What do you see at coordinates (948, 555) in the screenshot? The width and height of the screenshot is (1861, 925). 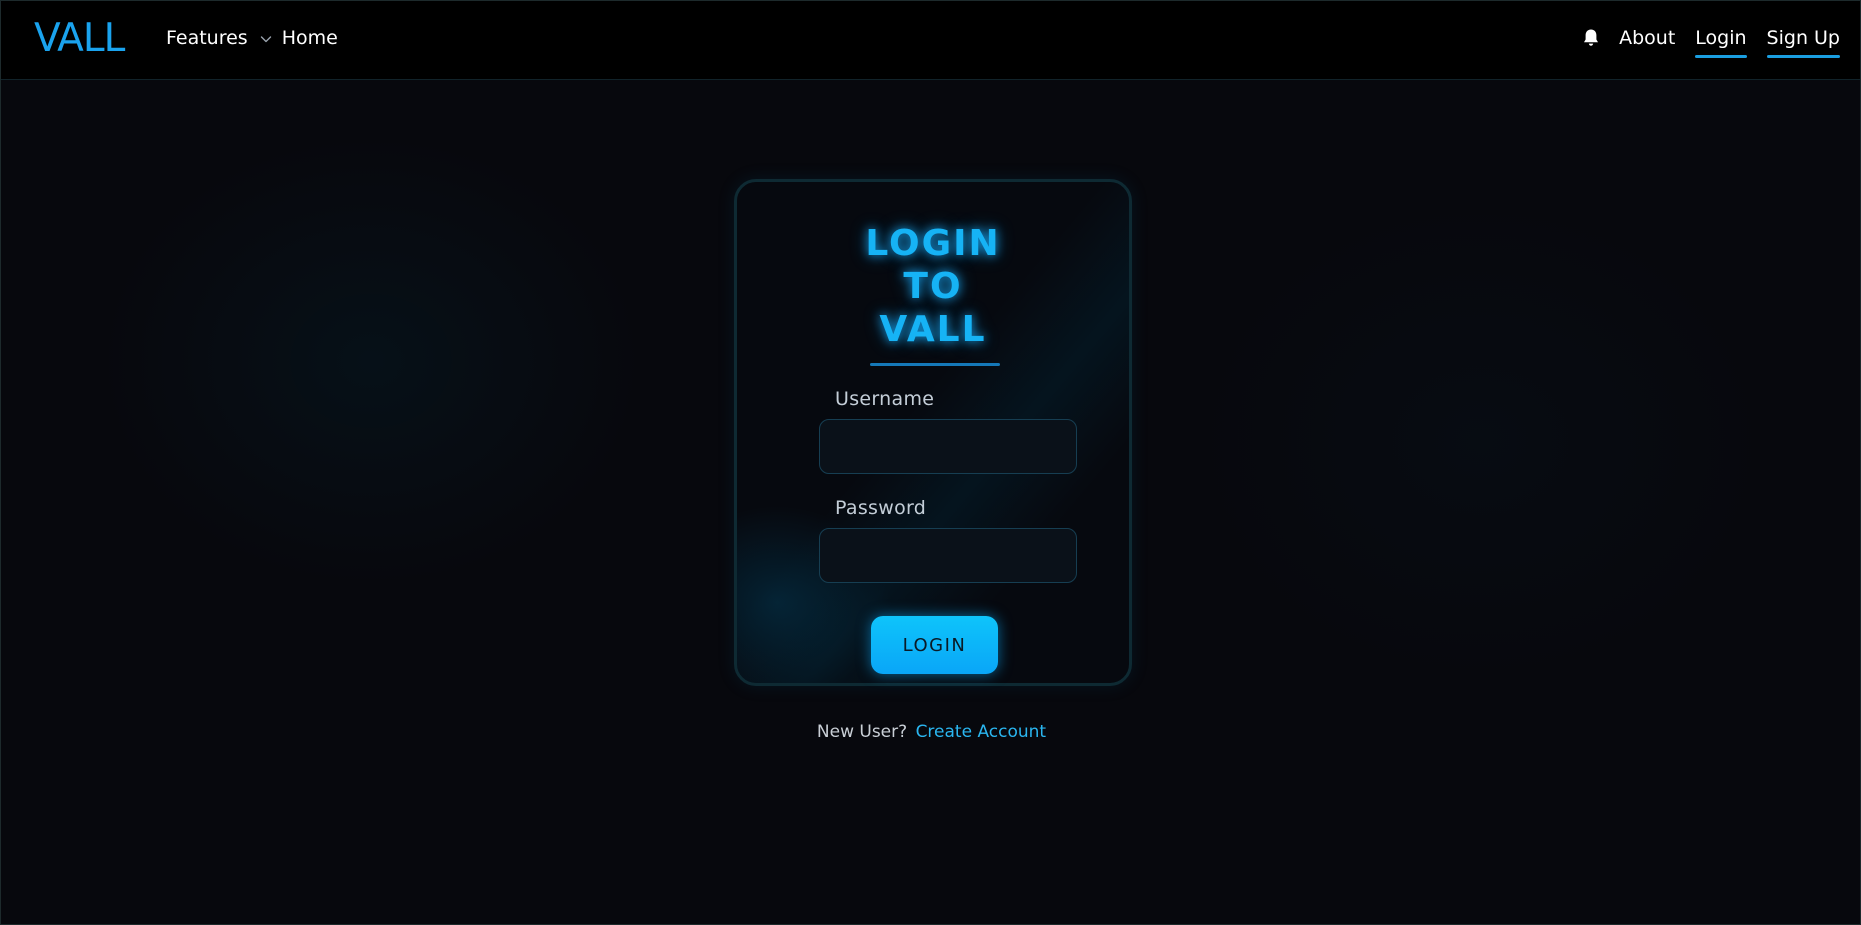 I see `password-input` at bounding box center [948, 555].